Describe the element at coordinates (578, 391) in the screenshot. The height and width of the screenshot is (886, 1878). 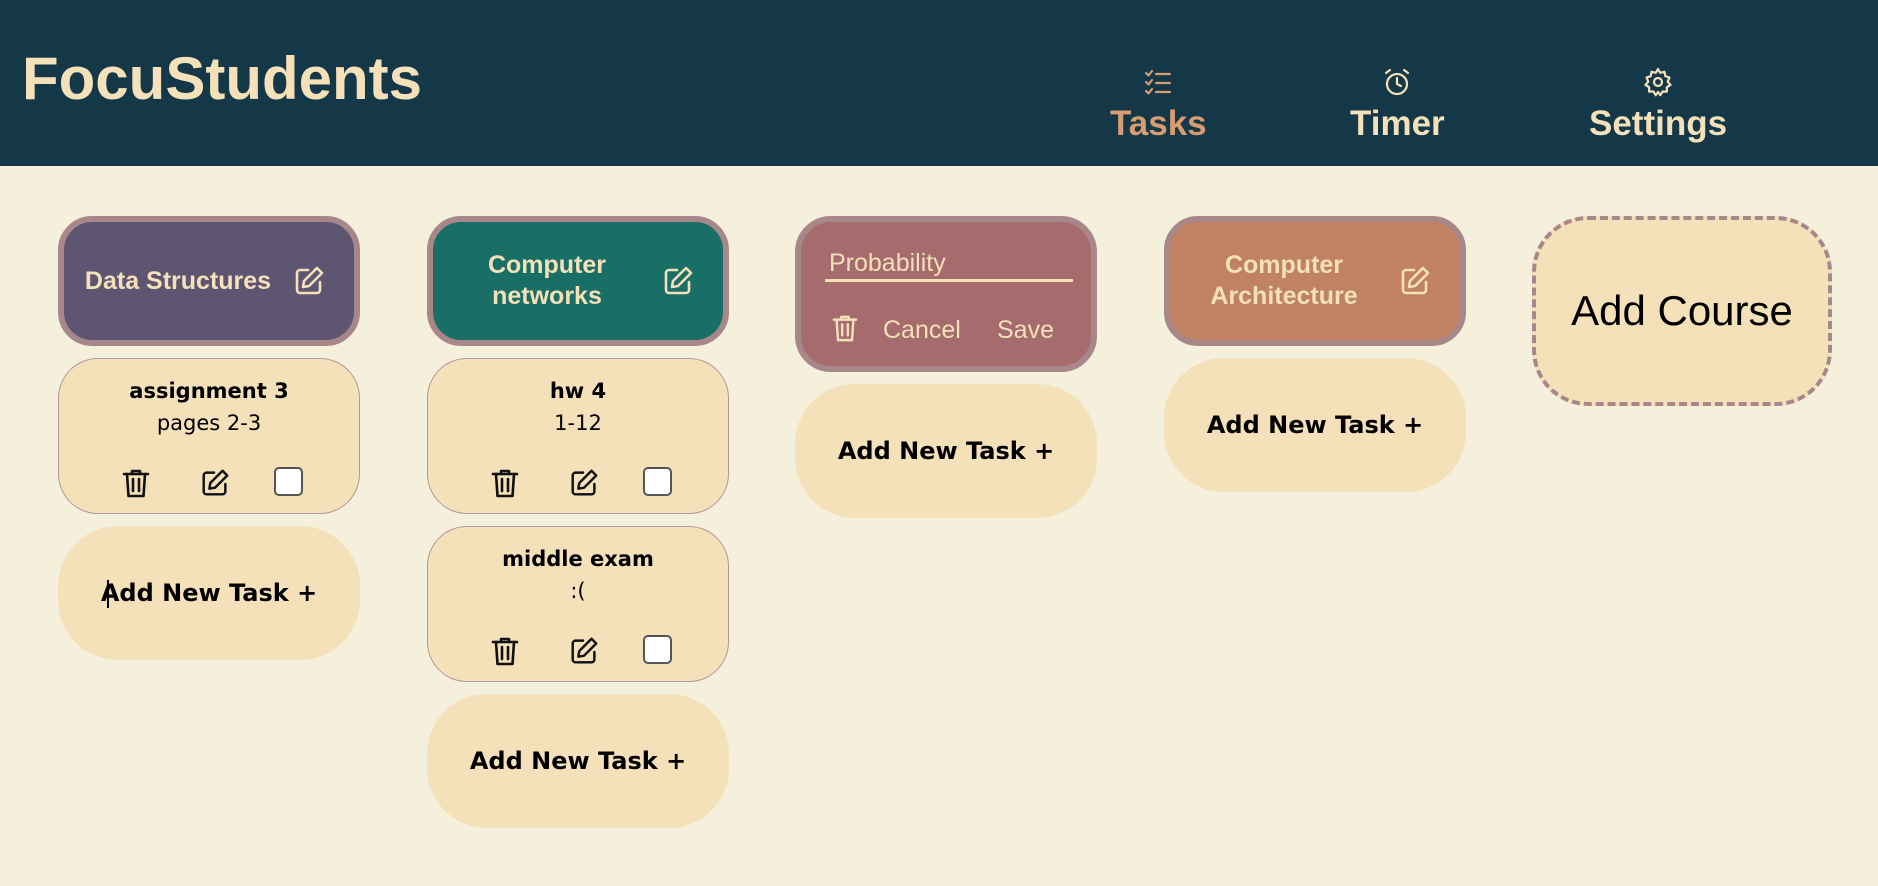
I see `task-title: hw 4` at that location.